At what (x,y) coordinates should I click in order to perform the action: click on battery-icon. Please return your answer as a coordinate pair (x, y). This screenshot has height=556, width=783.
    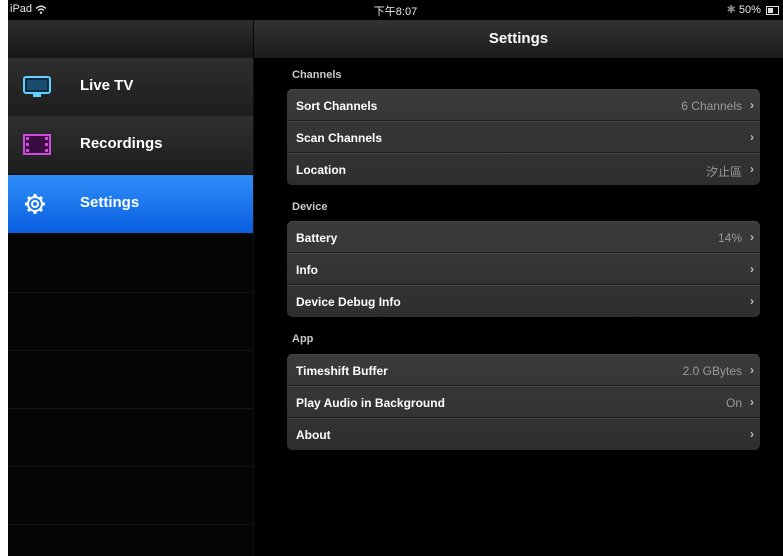
    Looking at the image, I should click on (772, 10).